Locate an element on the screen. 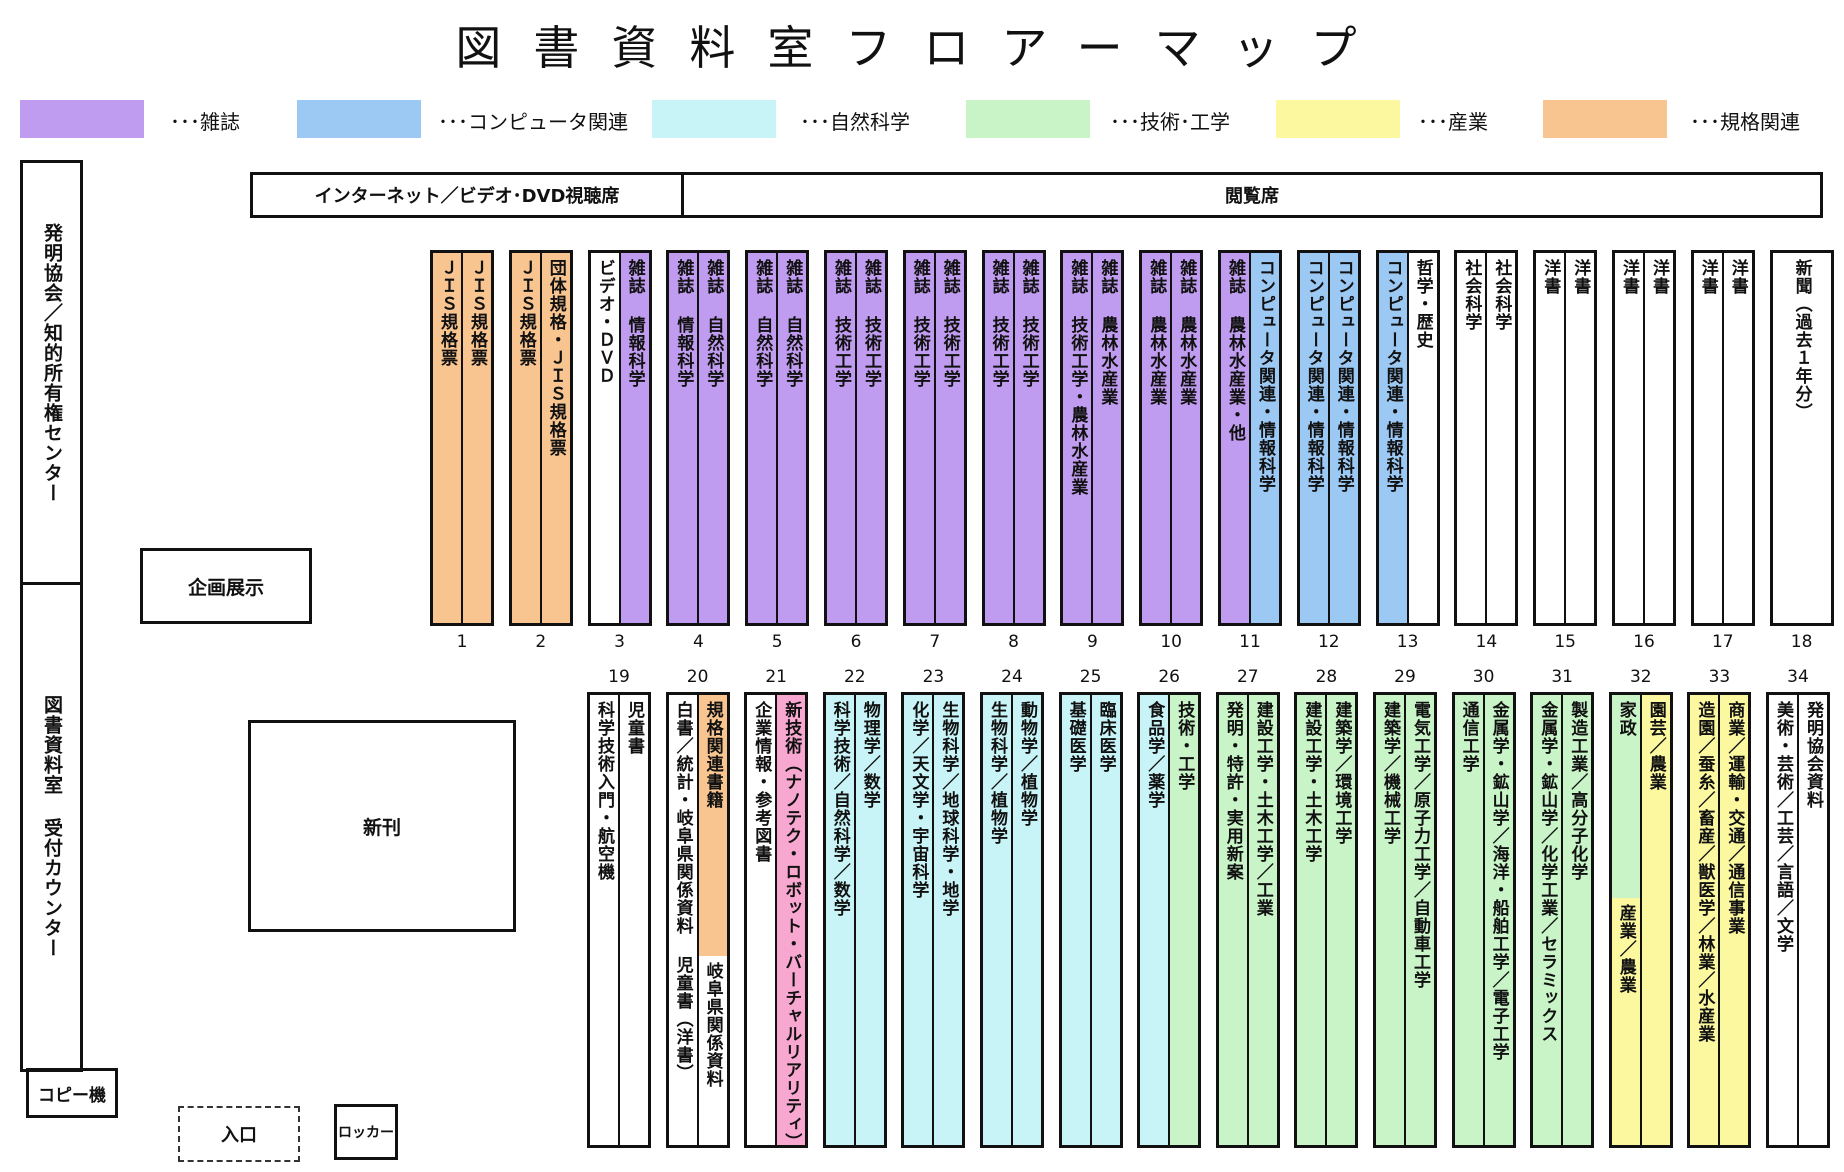 This screenshot has height=1172, width=1844. shelf-number: 16 is located at coordinates (1644, 642).